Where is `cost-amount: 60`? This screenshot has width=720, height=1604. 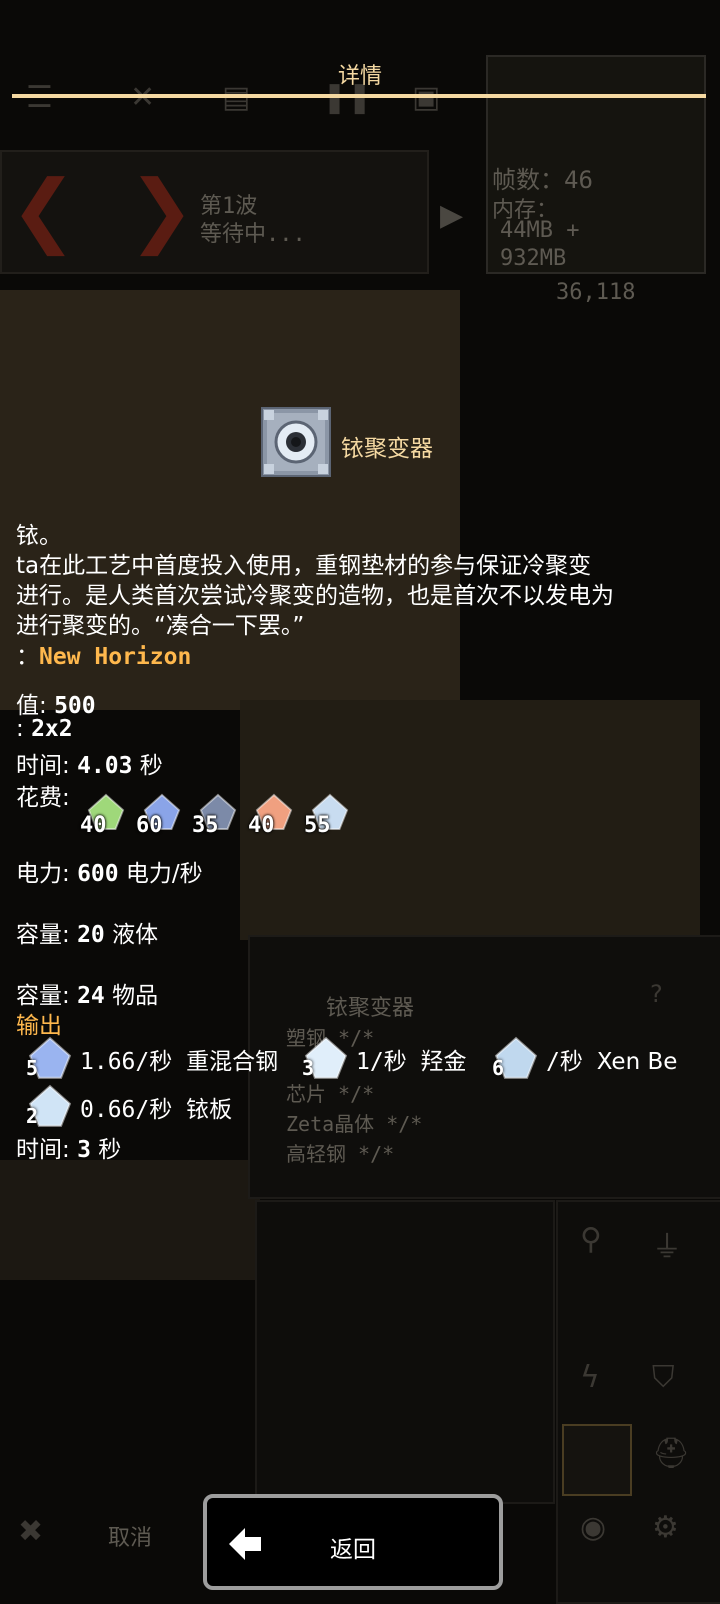 cost-amount: 60 is located at coordinates (149, 825).